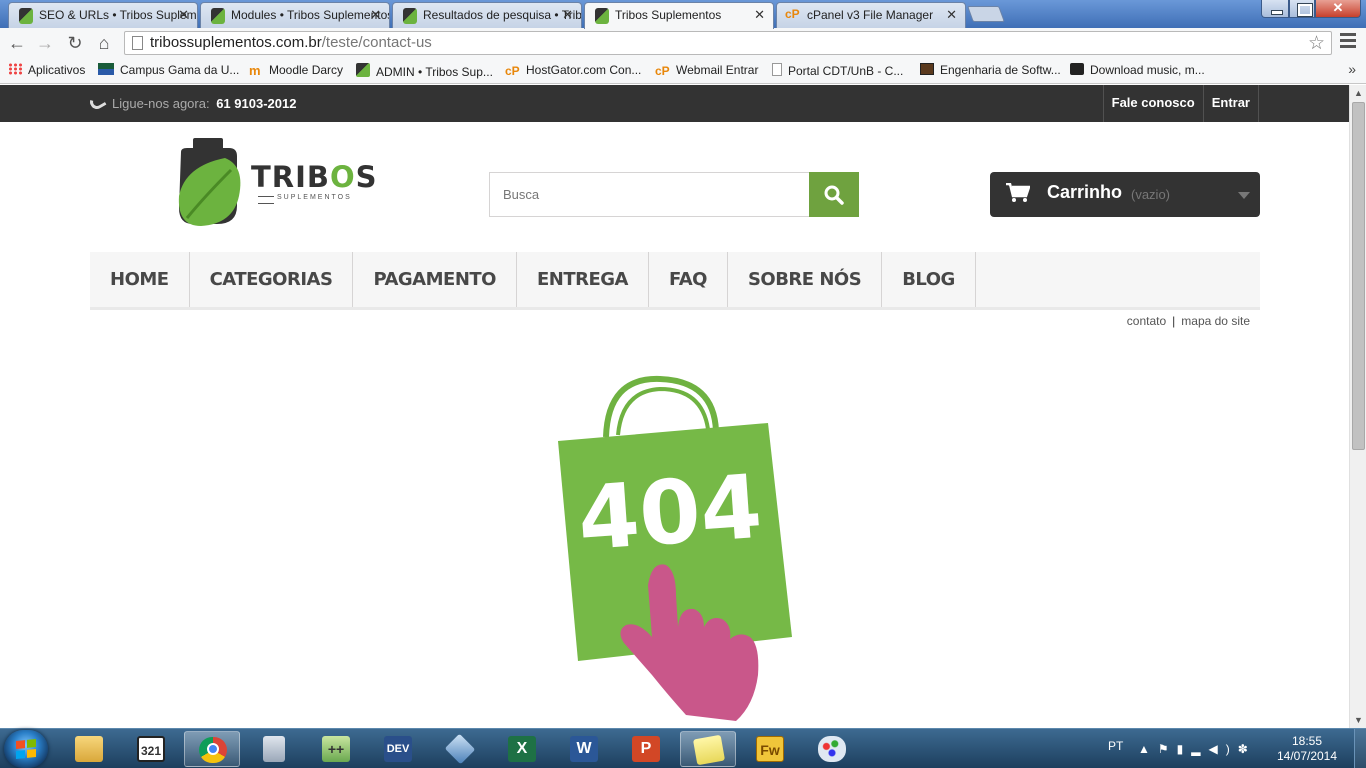  I want to click on scroll-down-arrow-icon: ▼, so click(1358, 720).